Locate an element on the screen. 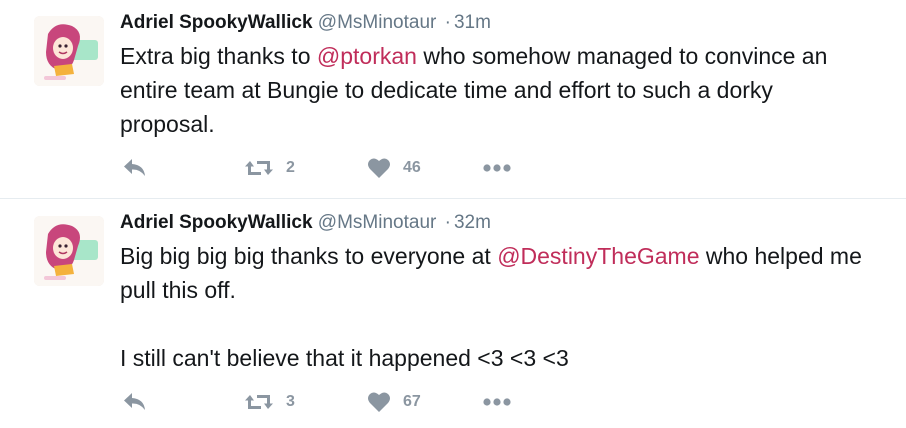 Image resolution: width=906 pixels, height=428 pixels. retweet-count: 2 is located at coordinates (290, 167).